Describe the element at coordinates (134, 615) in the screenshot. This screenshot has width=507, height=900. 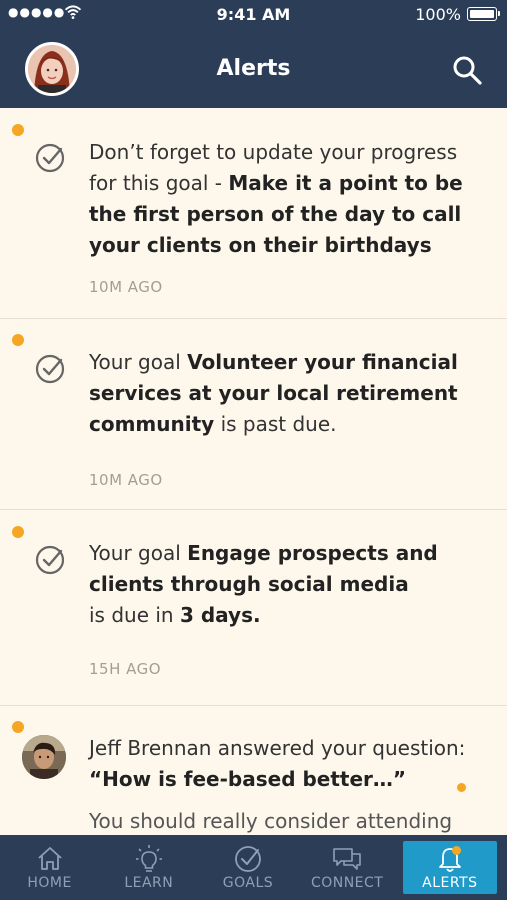
I see `alert-text: is due in` at that location.